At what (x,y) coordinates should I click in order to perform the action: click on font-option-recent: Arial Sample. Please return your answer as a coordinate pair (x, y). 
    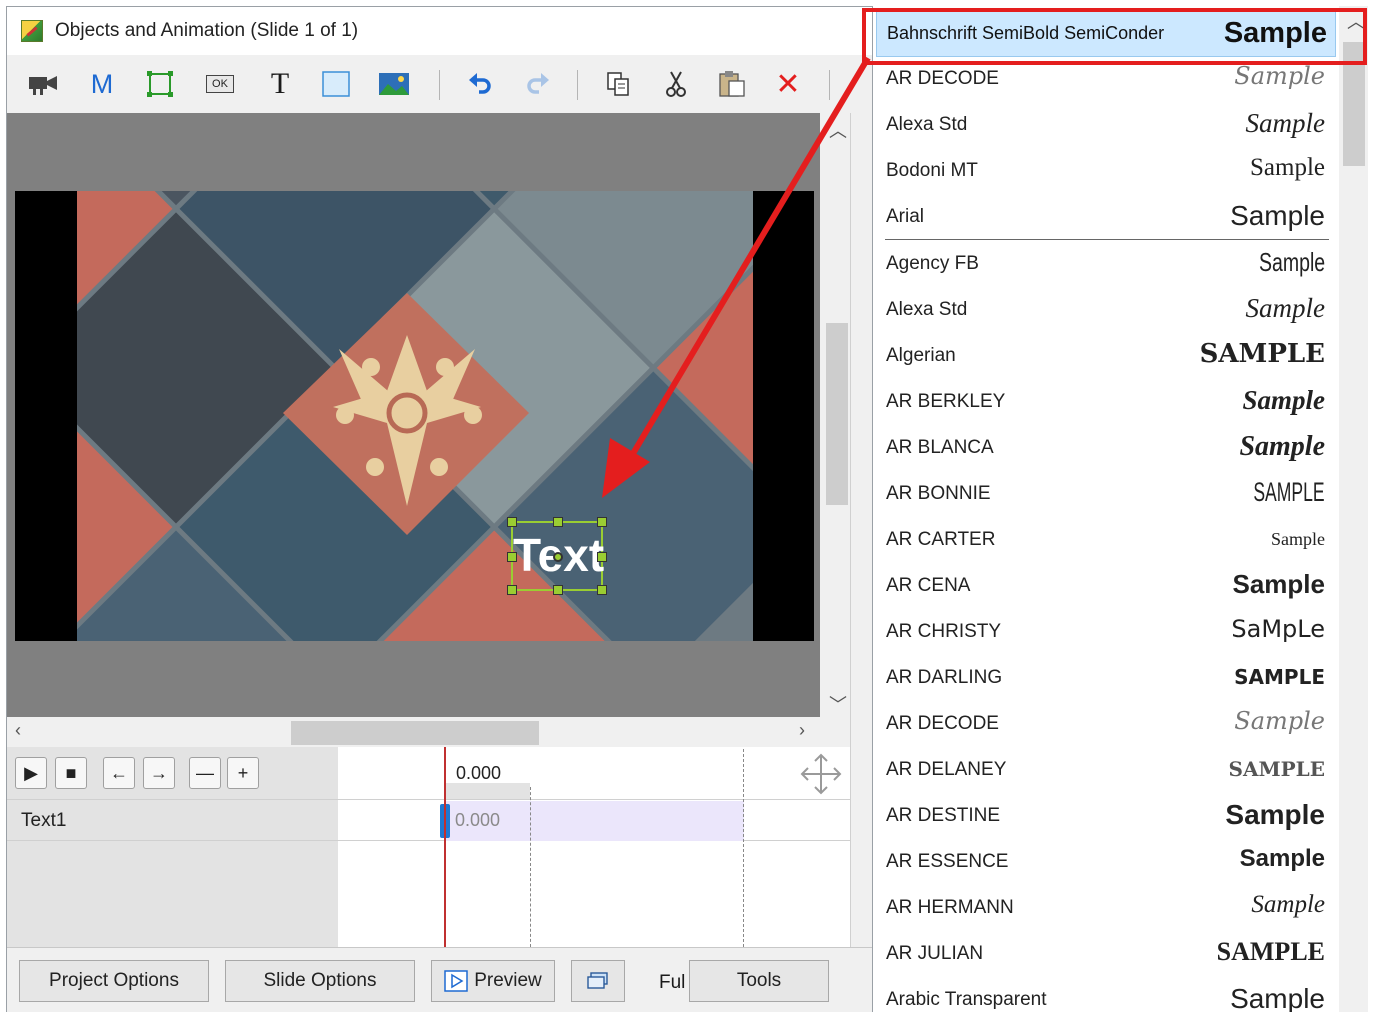
    Looking at the image, I should click on (1103, 217).